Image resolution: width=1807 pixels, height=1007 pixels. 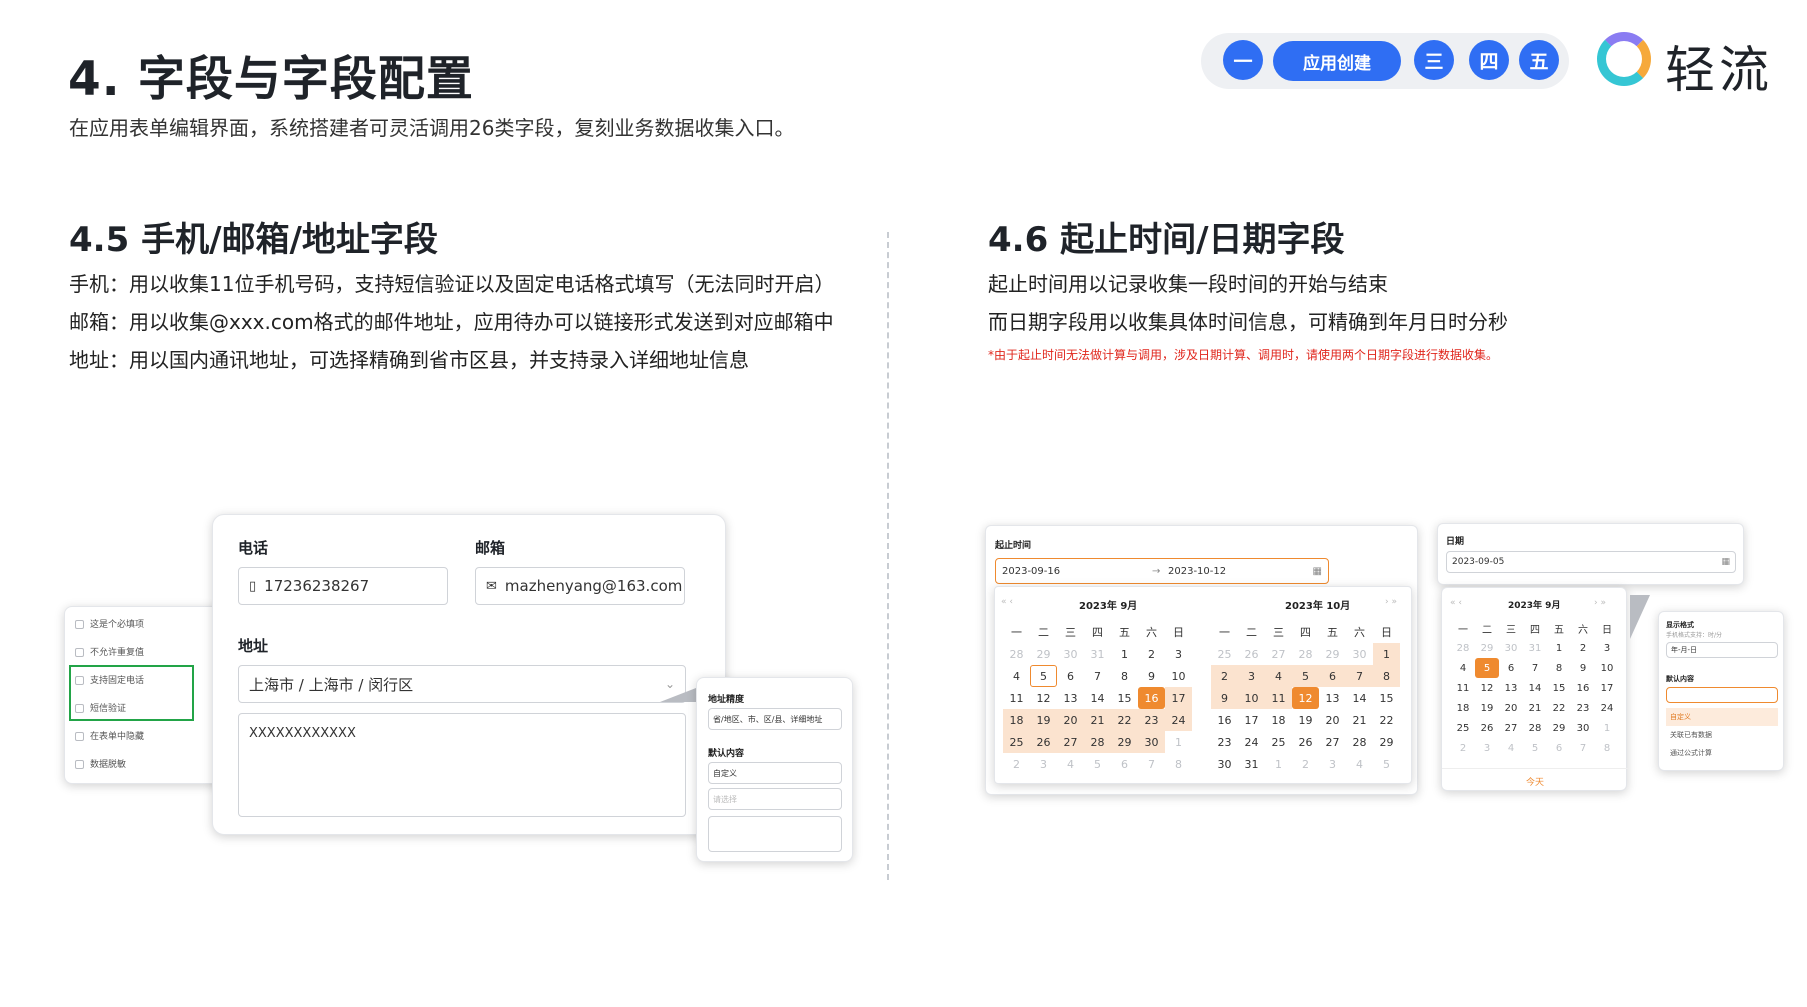 I want to click on day-cell: 21, so click(x=1097, y=720).